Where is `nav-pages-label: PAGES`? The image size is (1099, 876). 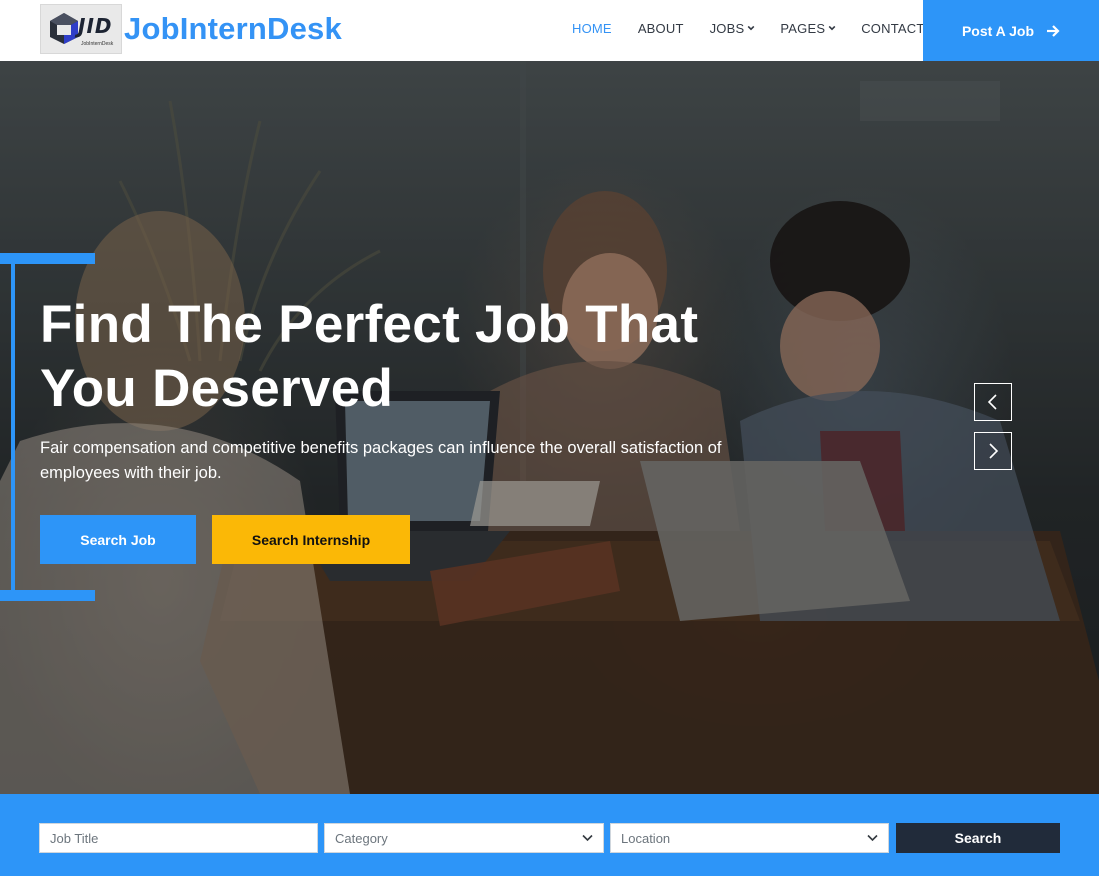 nav-pages-label: PAGES is located at coordinates (803, 28).